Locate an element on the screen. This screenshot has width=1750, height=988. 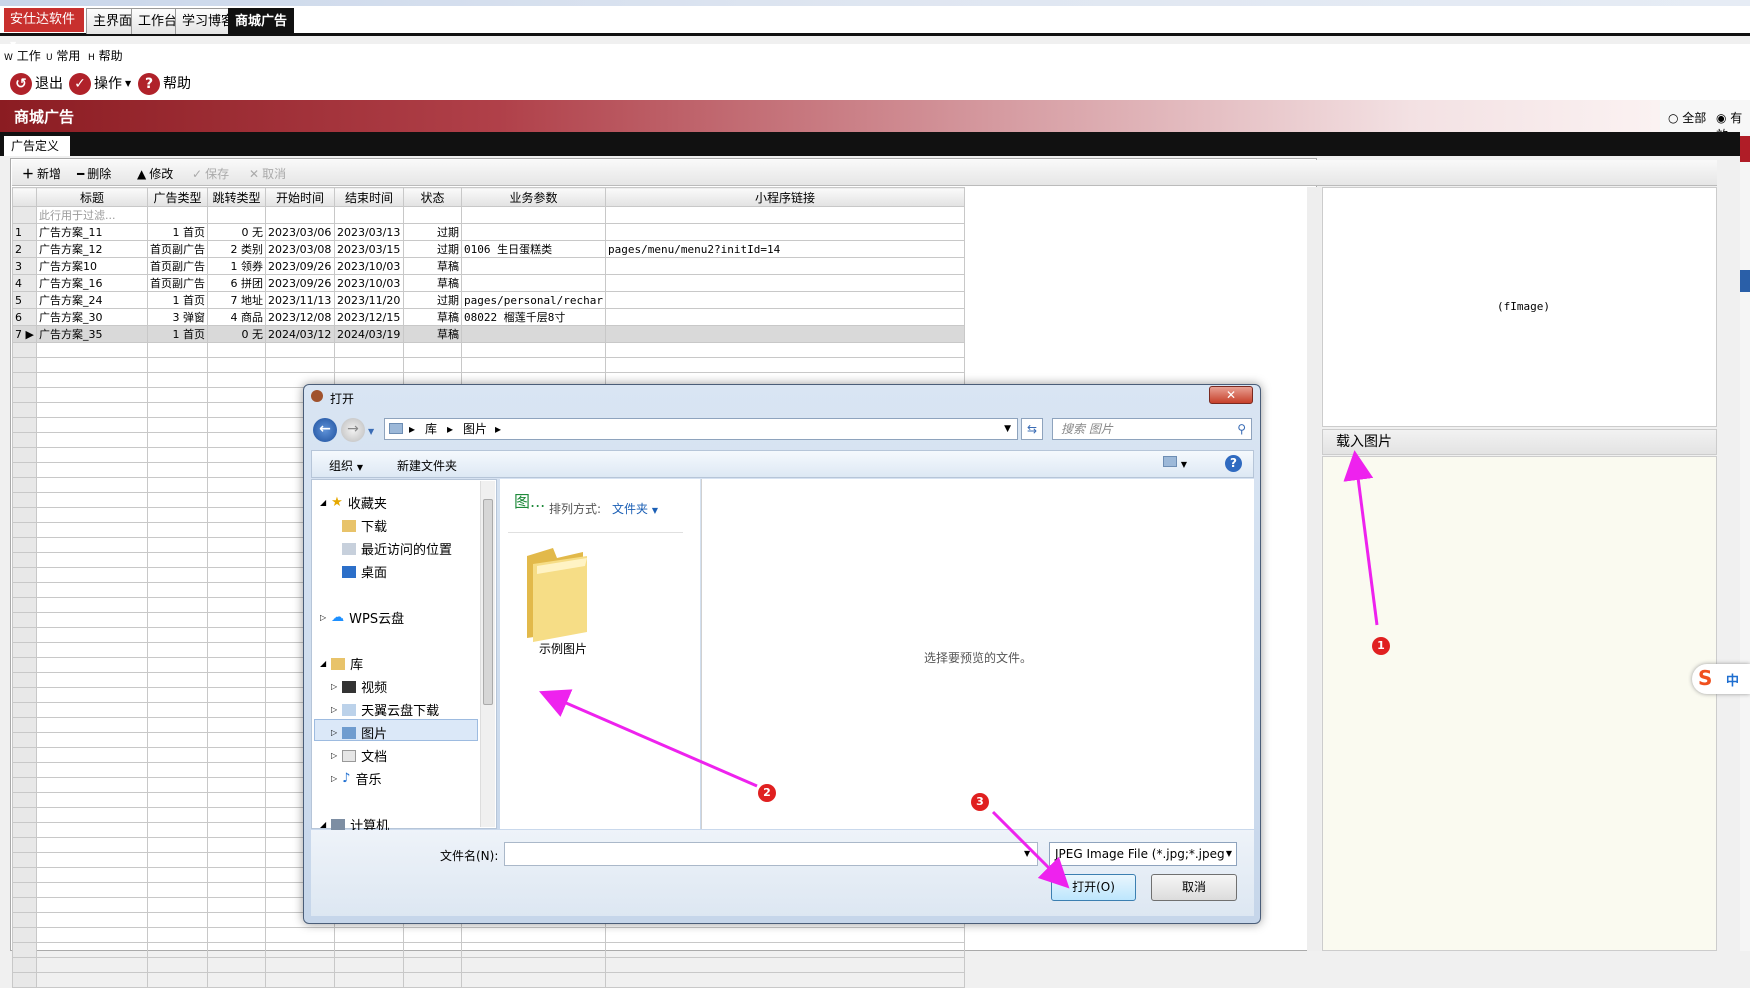
annotation-badge-1: 1 is located at coordinates (1381, 646).